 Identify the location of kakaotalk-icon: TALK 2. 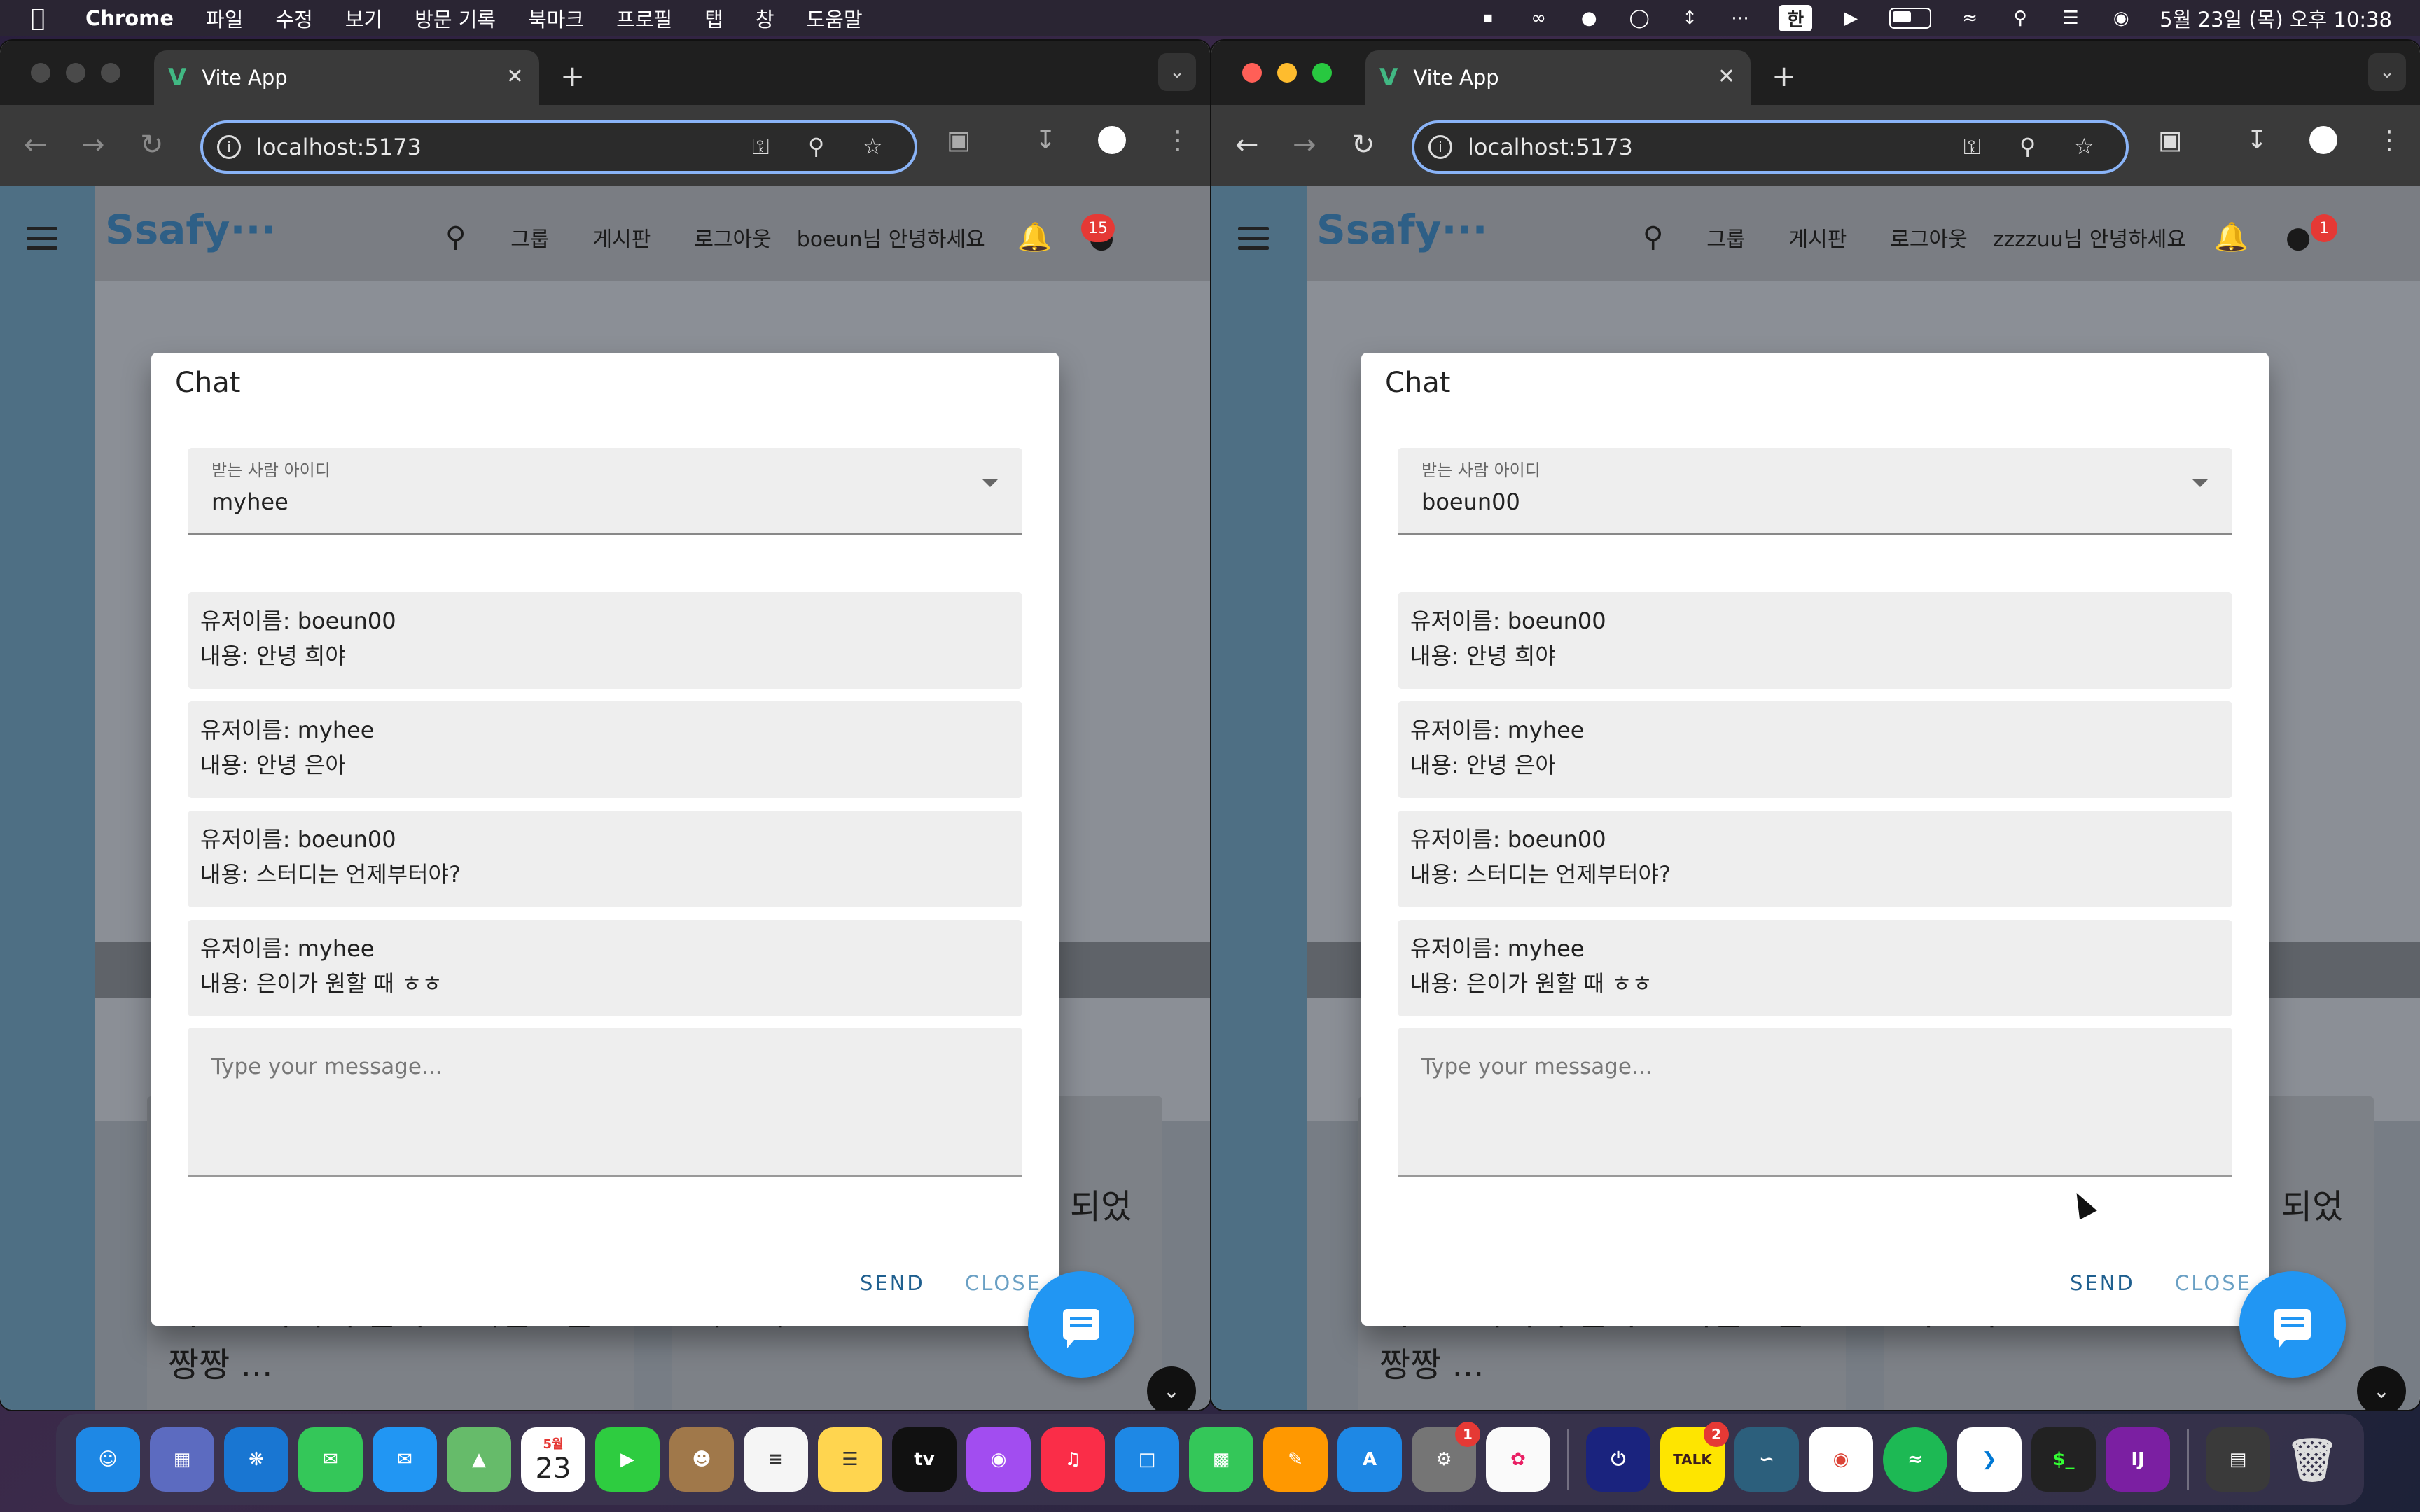
(1694, 1457).